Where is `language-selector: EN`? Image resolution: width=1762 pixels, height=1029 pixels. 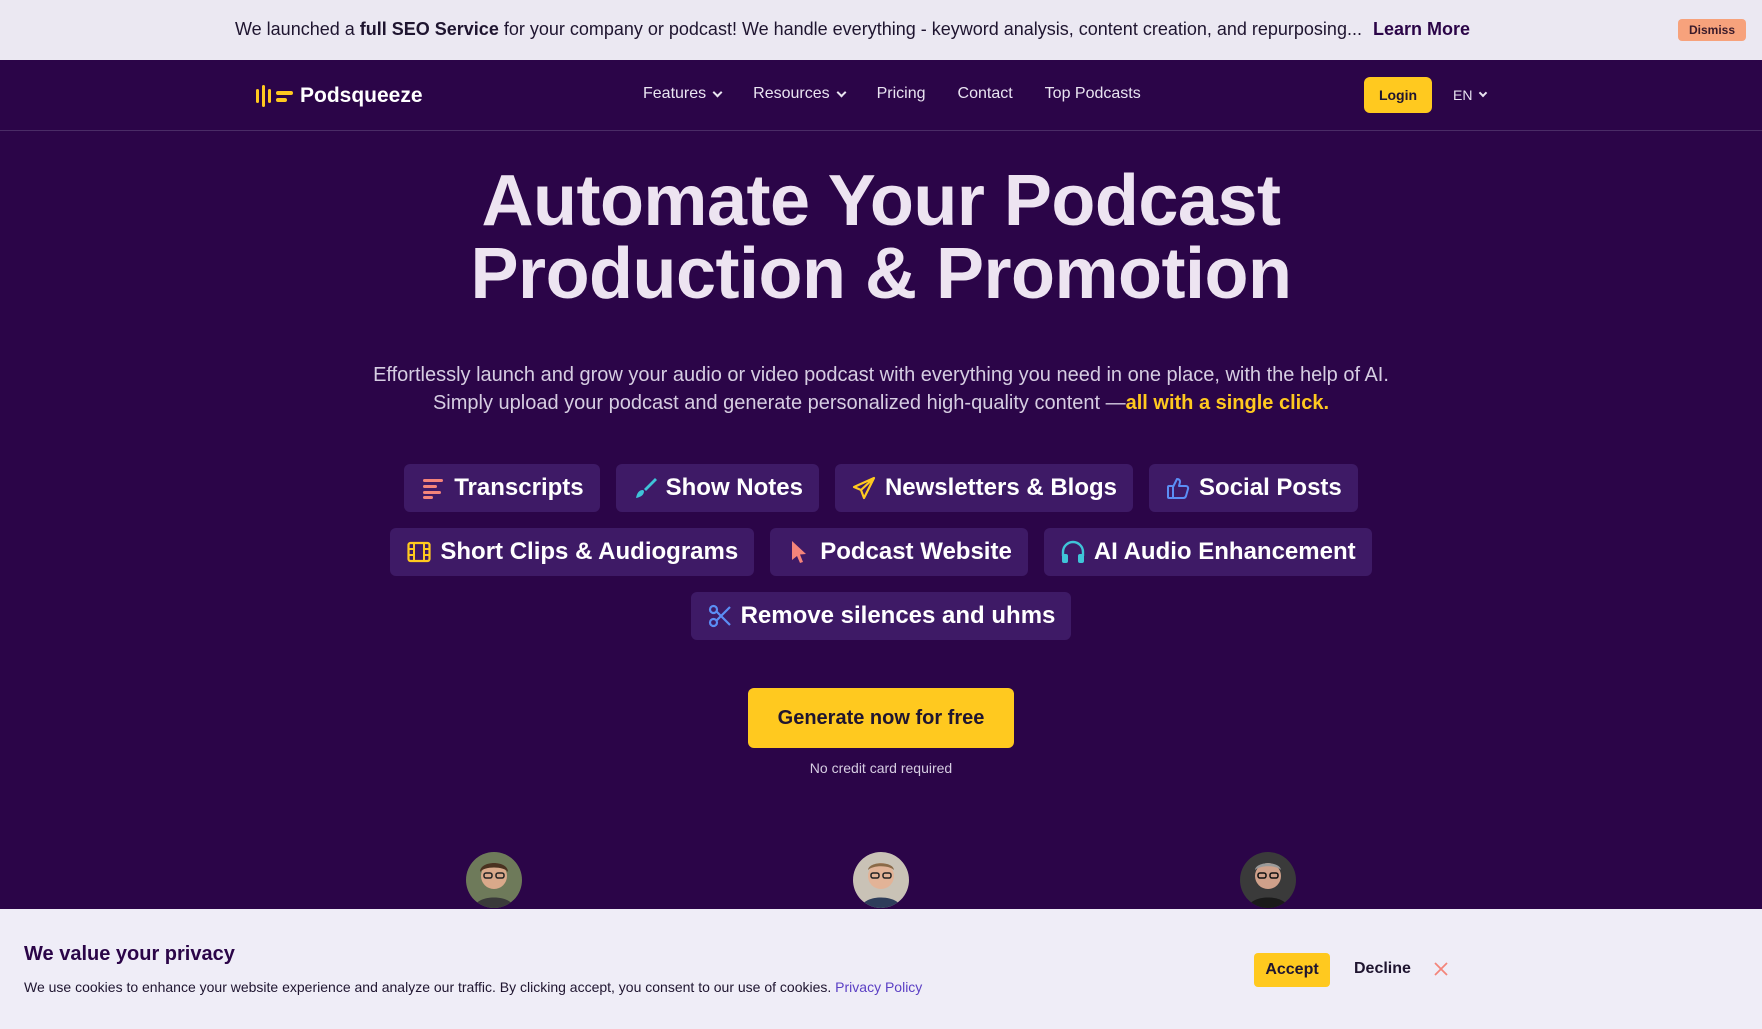 language-selector: EN is located at coordinates (1470, 95).